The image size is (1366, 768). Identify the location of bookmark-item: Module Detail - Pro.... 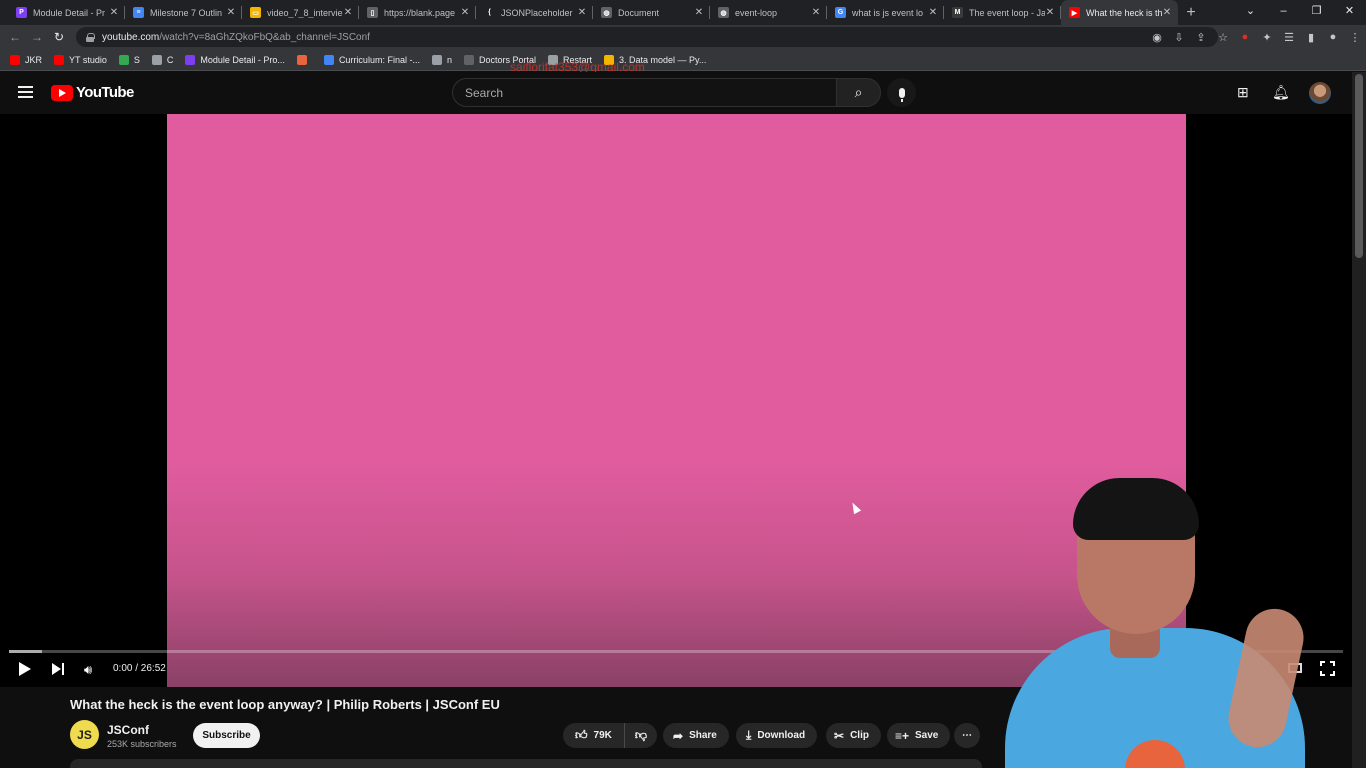
(235, 59).